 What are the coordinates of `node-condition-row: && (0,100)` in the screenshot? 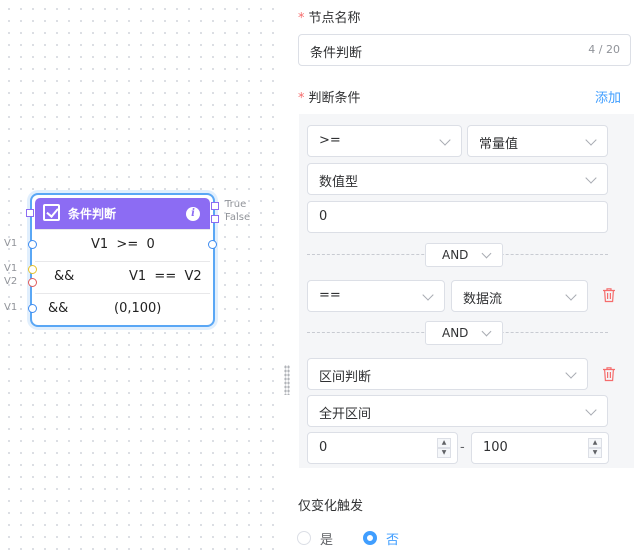 It's located at (122, 309).